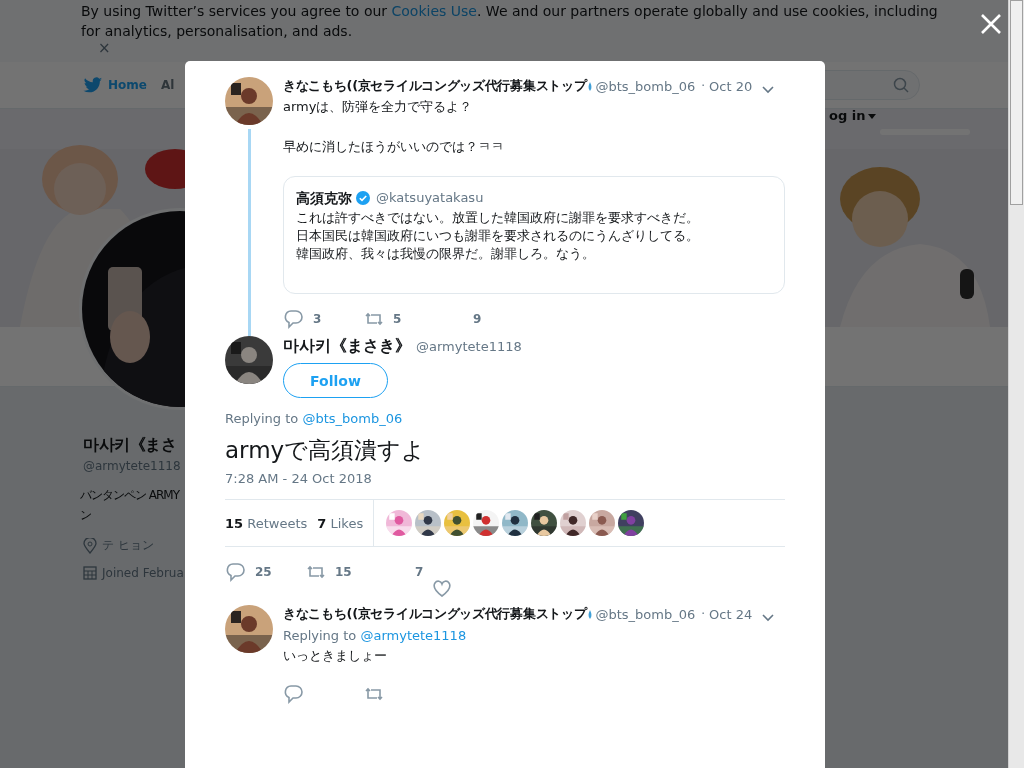 This screenshot has height=768, width=1024. What do you see at coordinates (90, 545) in the screenshot?
I see `location-icon` at bounding box center [90, 545].